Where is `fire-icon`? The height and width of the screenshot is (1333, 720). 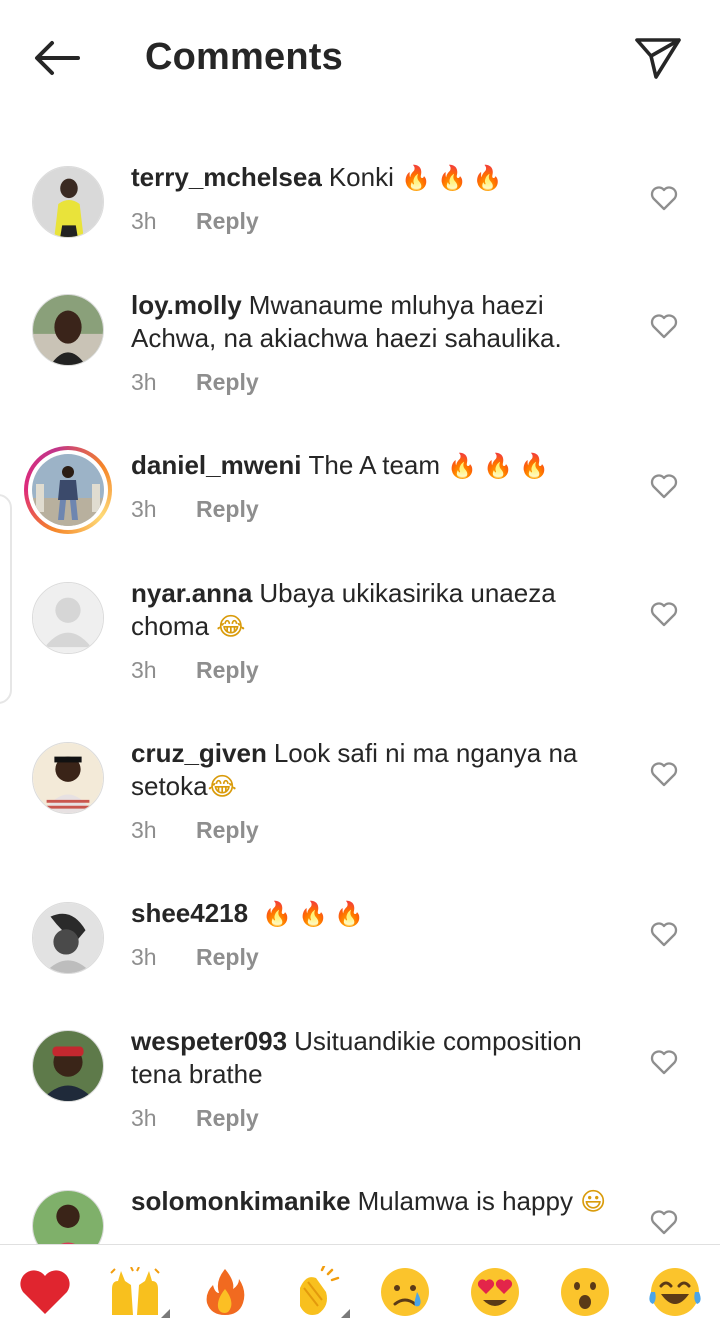
fire-icon is located at coordinates (225, 1292).